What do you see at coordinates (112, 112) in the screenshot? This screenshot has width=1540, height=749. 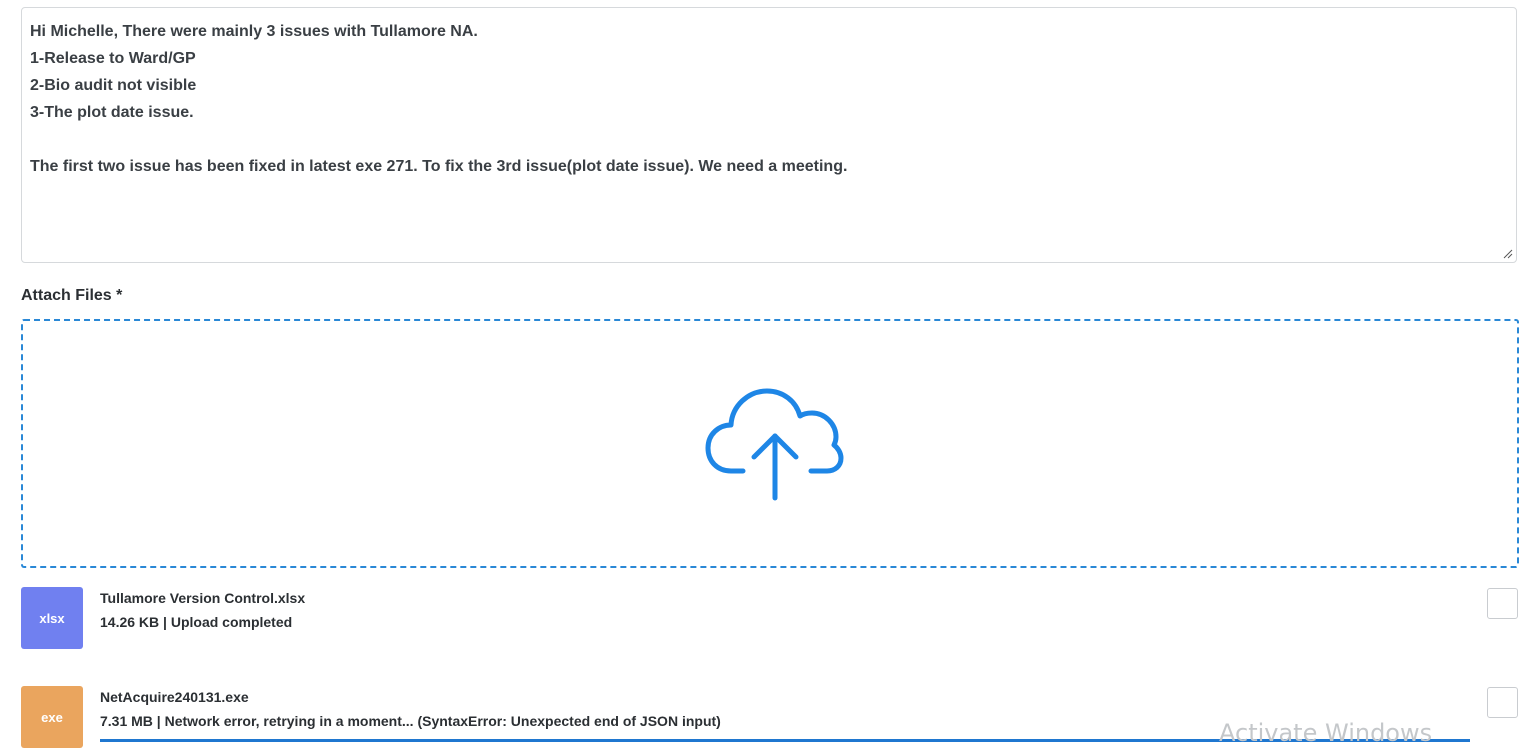 I see `message-line: 3-The plot date issue.` at bounding box center [112, 112].